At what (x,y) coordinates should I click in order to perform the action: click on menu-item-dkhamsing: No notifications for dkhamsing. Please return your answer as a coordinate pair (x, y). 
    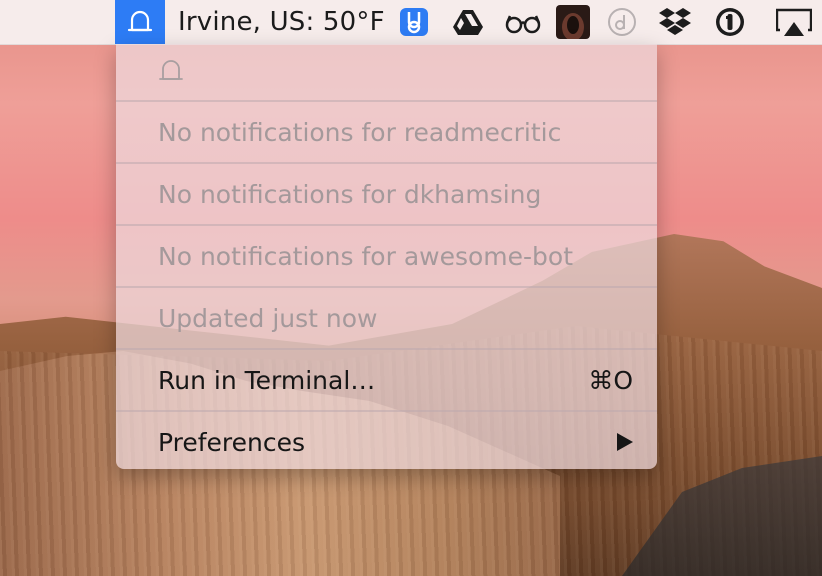
    Looking at the image, I should click on (386, 194).